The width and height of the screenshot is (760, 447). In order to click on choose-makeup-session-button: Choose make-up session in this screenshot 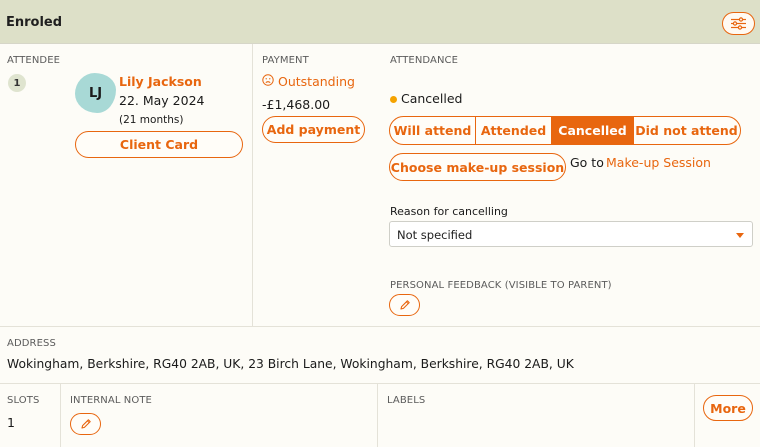, I will do `click(477, 167)`.